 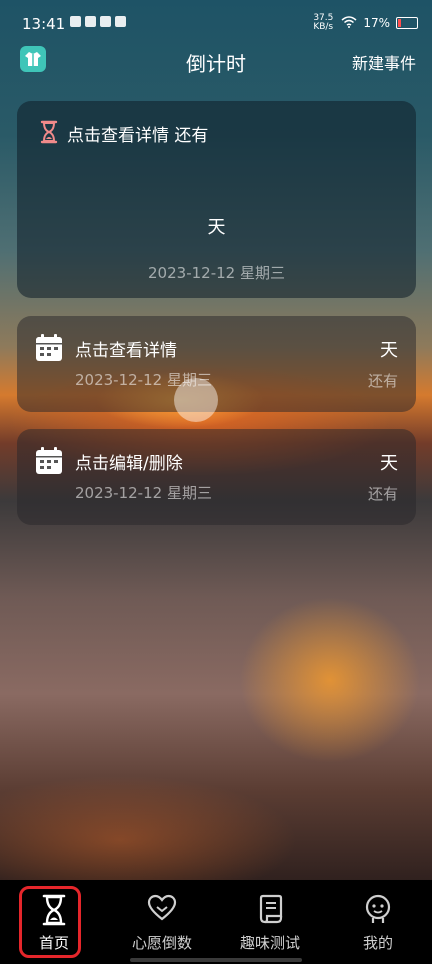 What do you see at coordinates (44, 24) in the screenshot?
I see `status-time: 13:41` at bounding box center [44, 24].